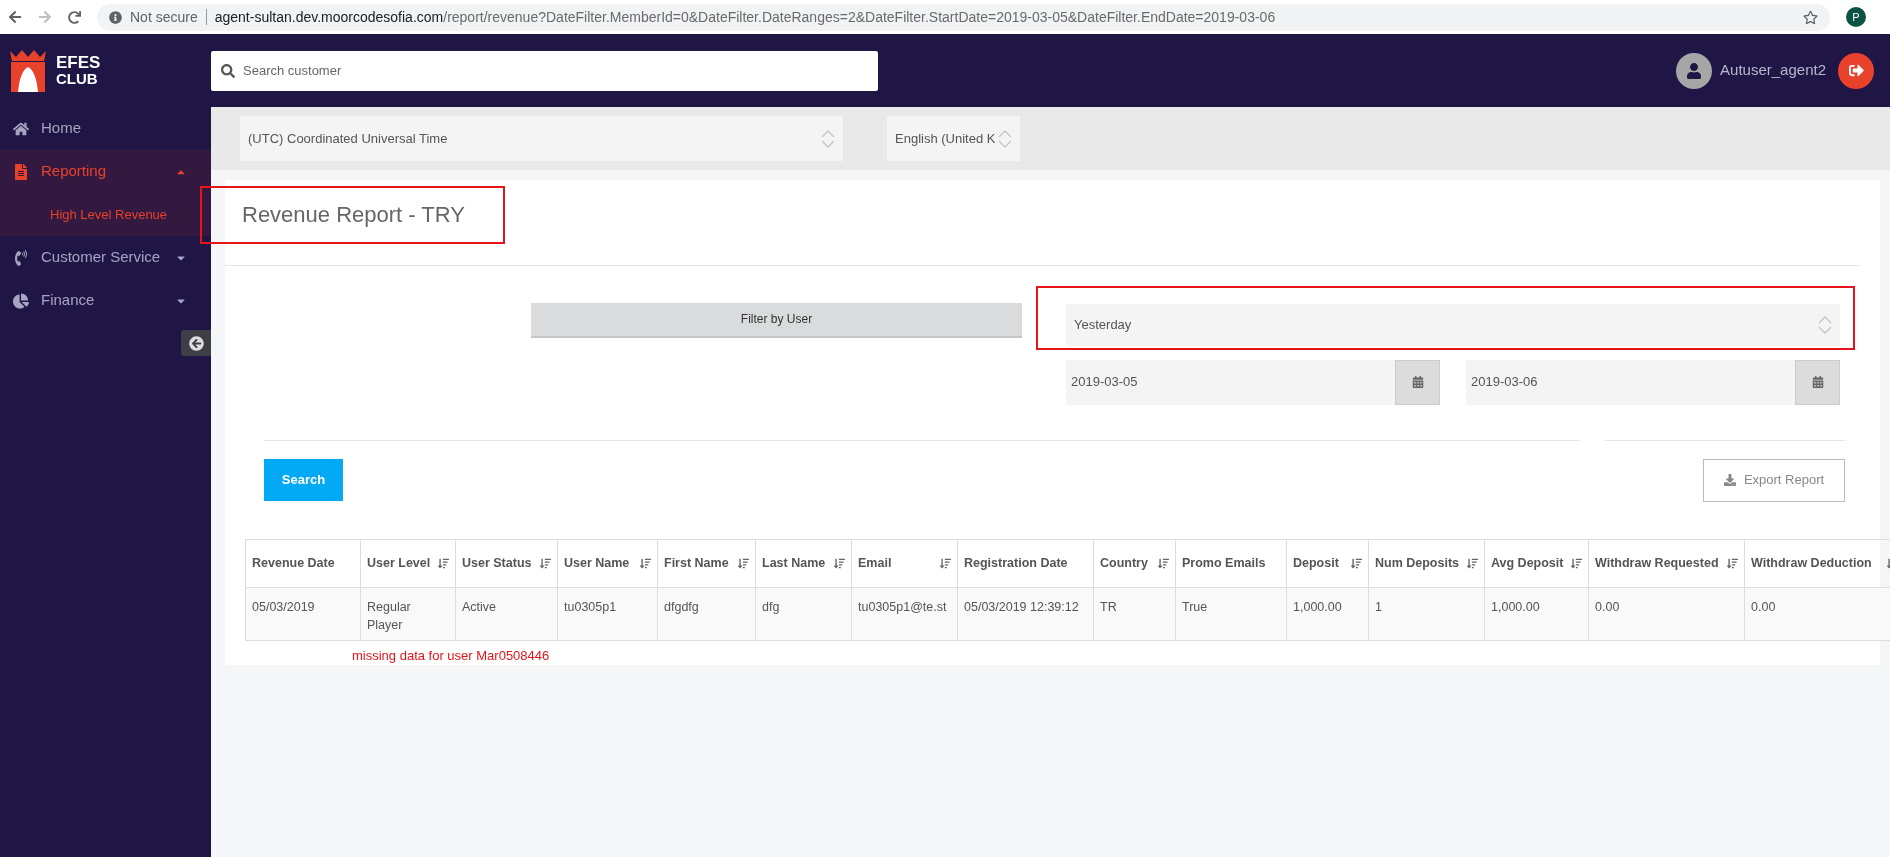 This screenshot has width=1890, height=857. What do you see at coordinates (706, 613) in the screenshot?
I see `table-cell: dfgdfg` at bounding box center [706, 613].